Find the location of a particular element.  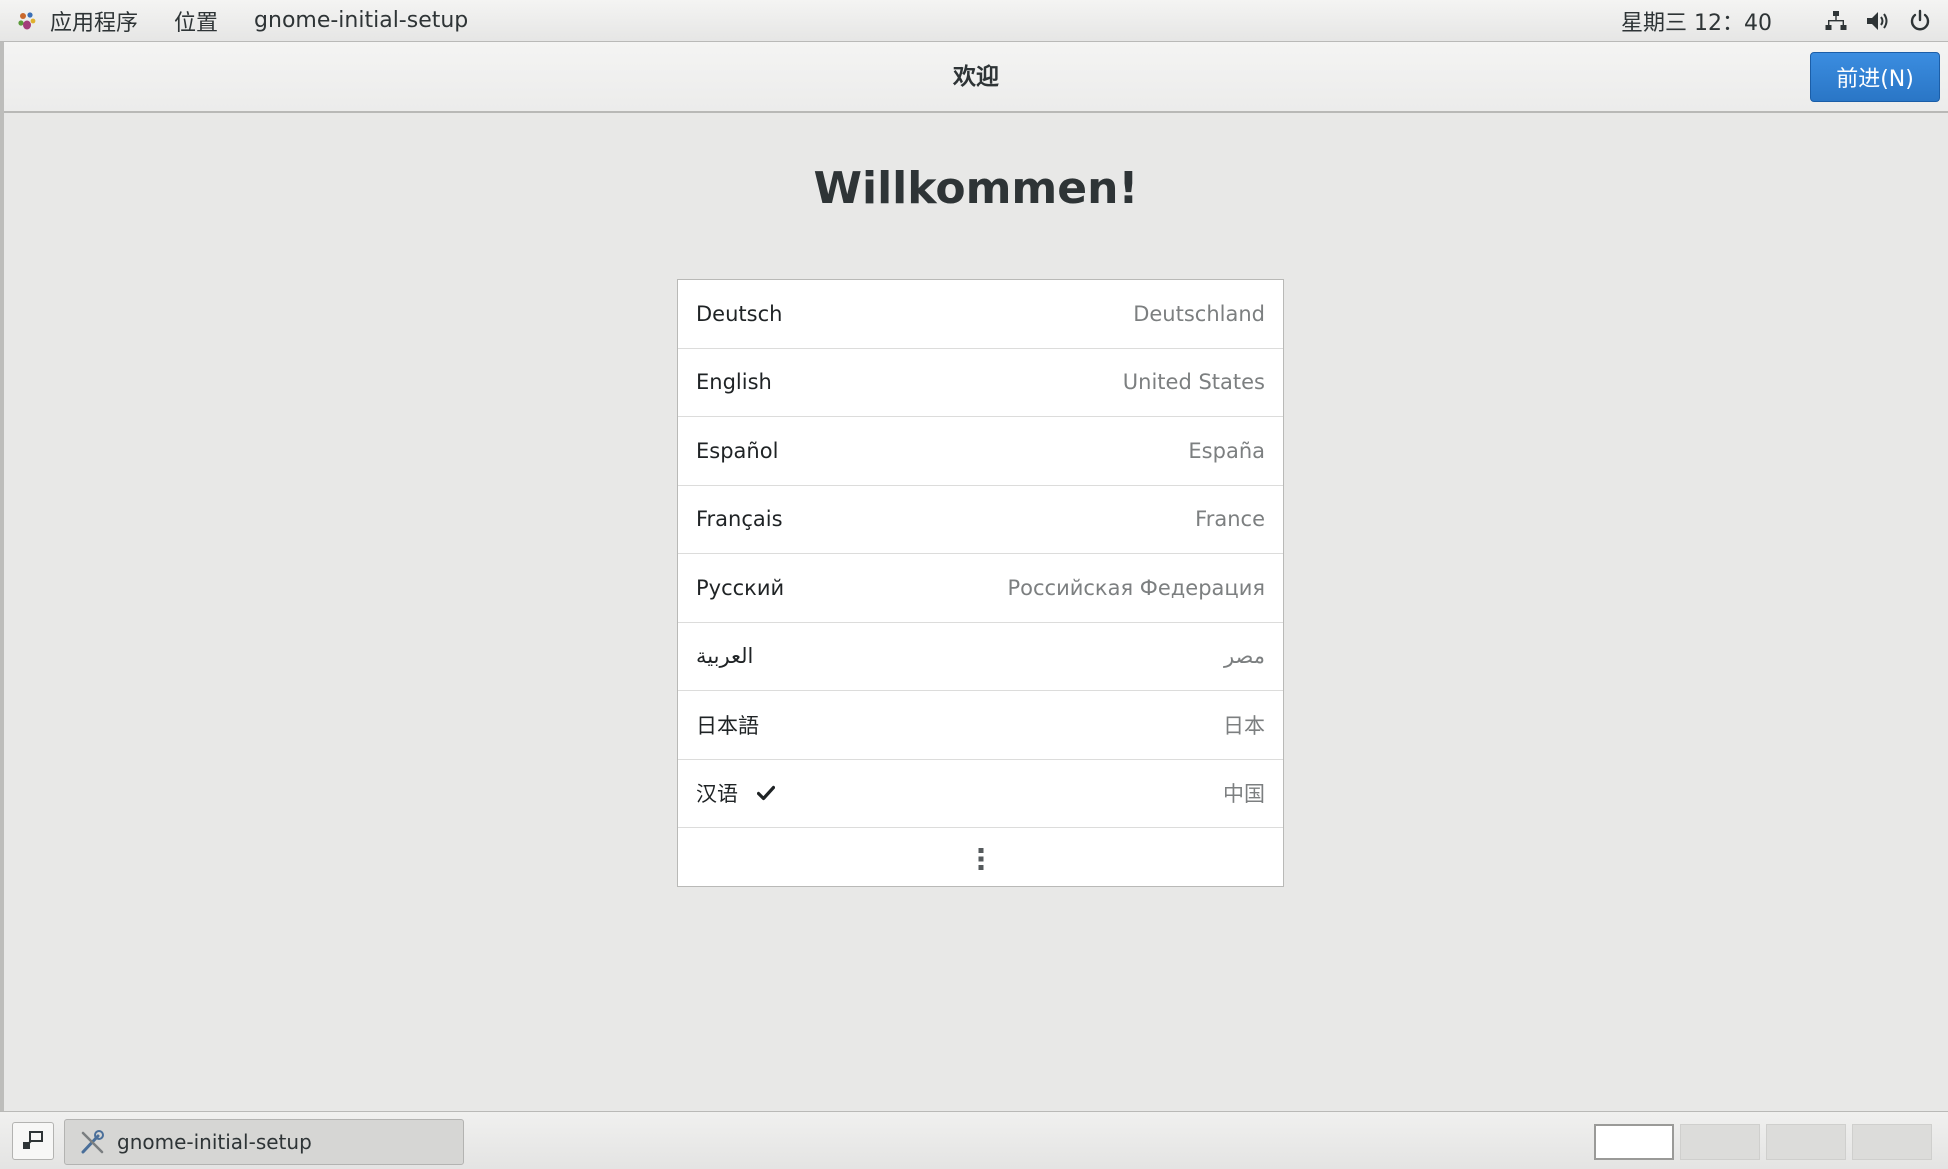

show-desktop-button is located at coordinates (33, 1141).